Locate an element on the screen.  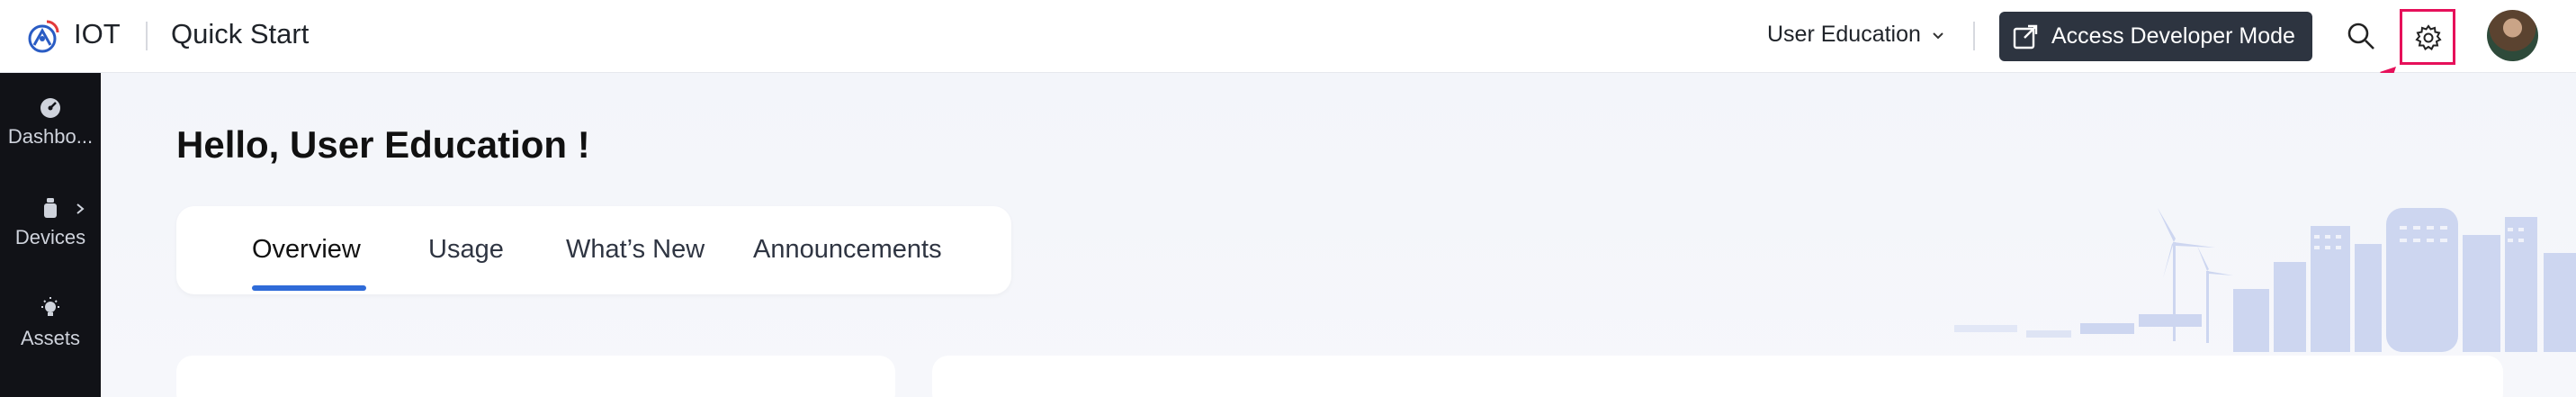
sidebar-item-devices: Devices is located at coordinates (51, 222).